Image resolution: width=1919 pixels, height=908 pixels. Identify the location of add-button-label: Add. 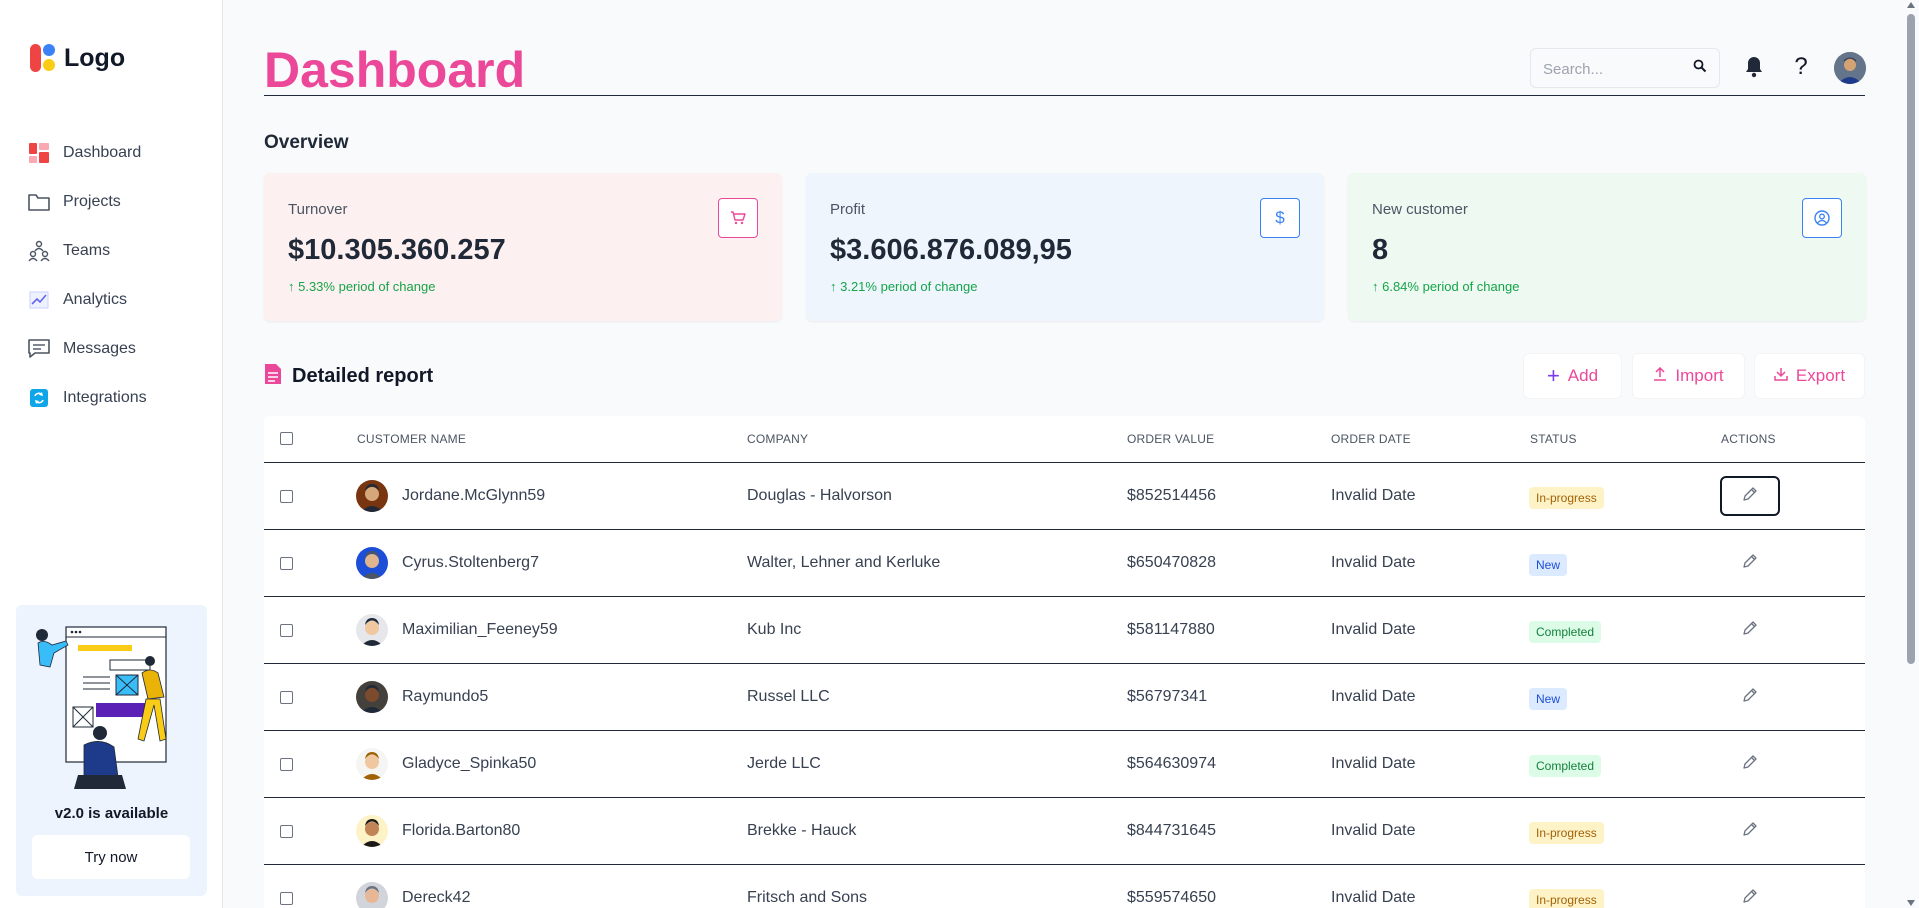
(1583, 375).